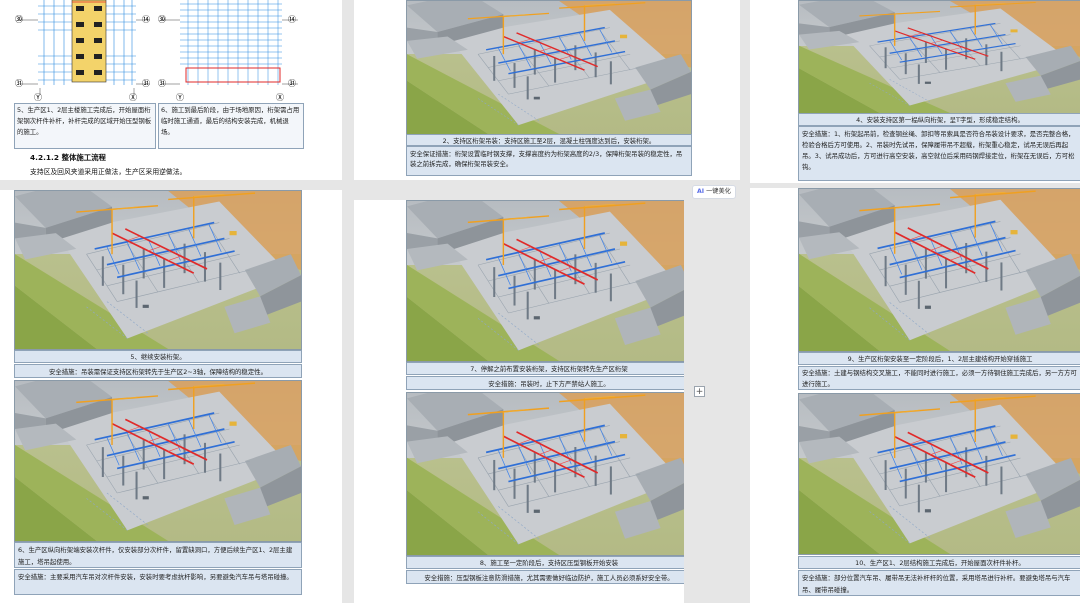 This screenshot has width=1080, height=603. I want to click on caption-step-5-title: 5、继续安装桁架。, so click(158, 356).